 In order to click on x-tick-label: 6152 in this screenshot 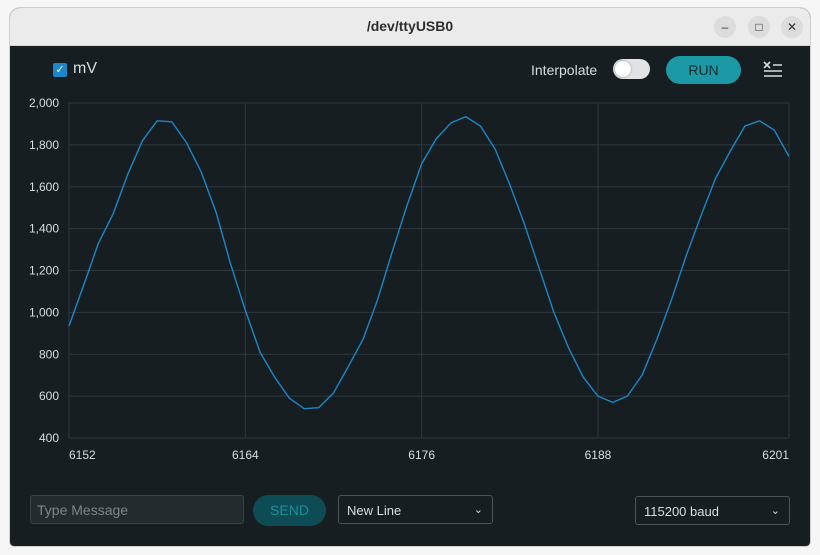, I will do `click(82, 455)`.